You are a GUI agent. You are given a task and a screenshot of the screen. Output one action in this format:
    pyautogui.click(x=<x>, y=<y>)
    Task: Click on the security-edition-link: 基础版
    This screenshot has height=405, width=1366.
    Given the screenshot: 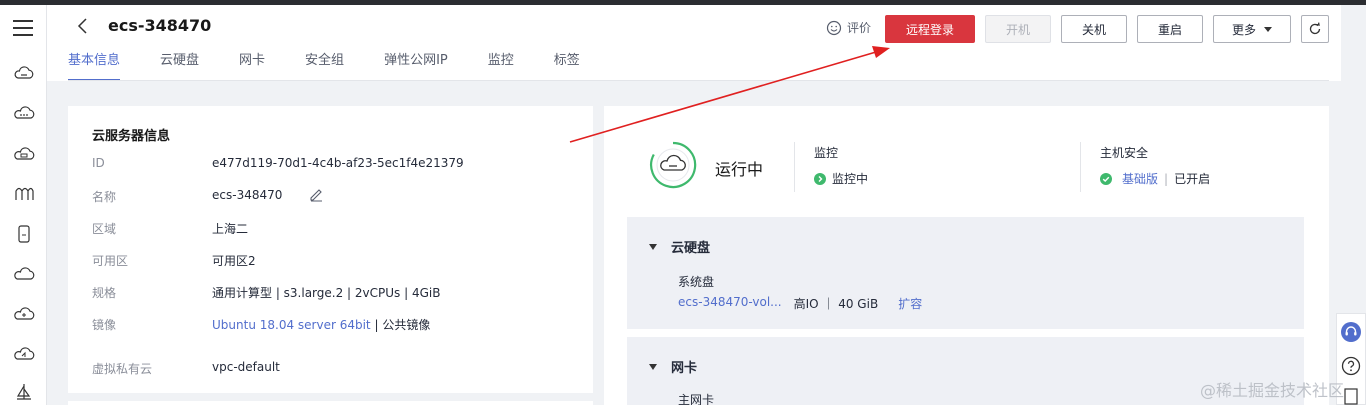 What is the action you would take?
    pyautogui.click(x=1140, y=178)
    